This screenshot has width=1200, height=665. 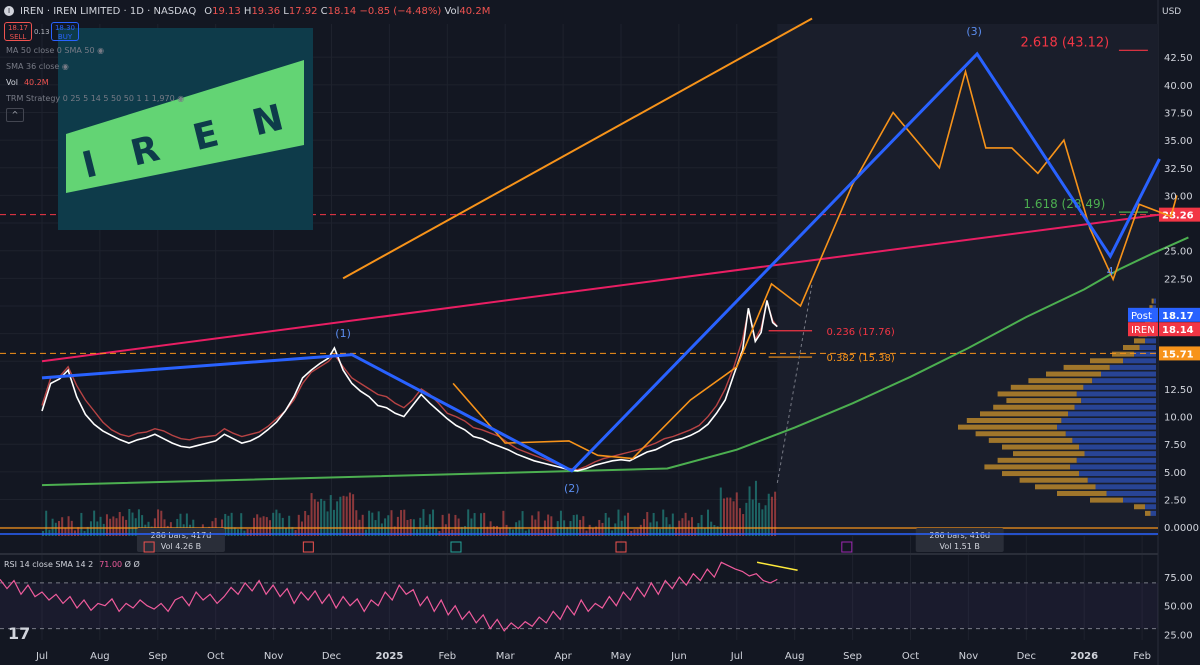 I want to click on iren-logo: I R E N, so click(x=185, y=129).